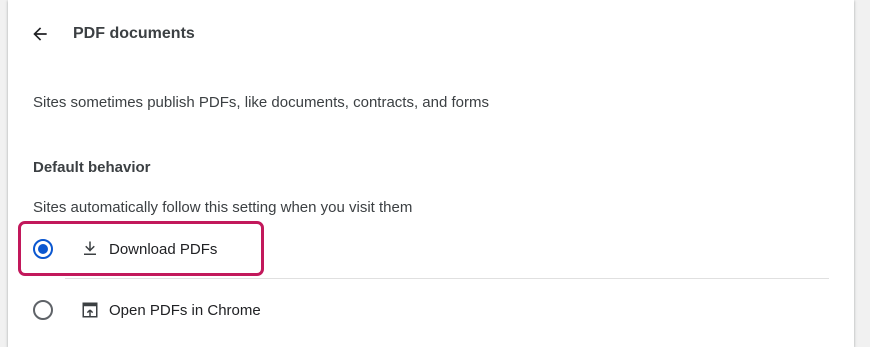 This screenshot has width=870, height=347. What do you see at coordinates (134, 33) in the screenshot?
I see `page-title: PDF documents` at bounding box center [134, 33].